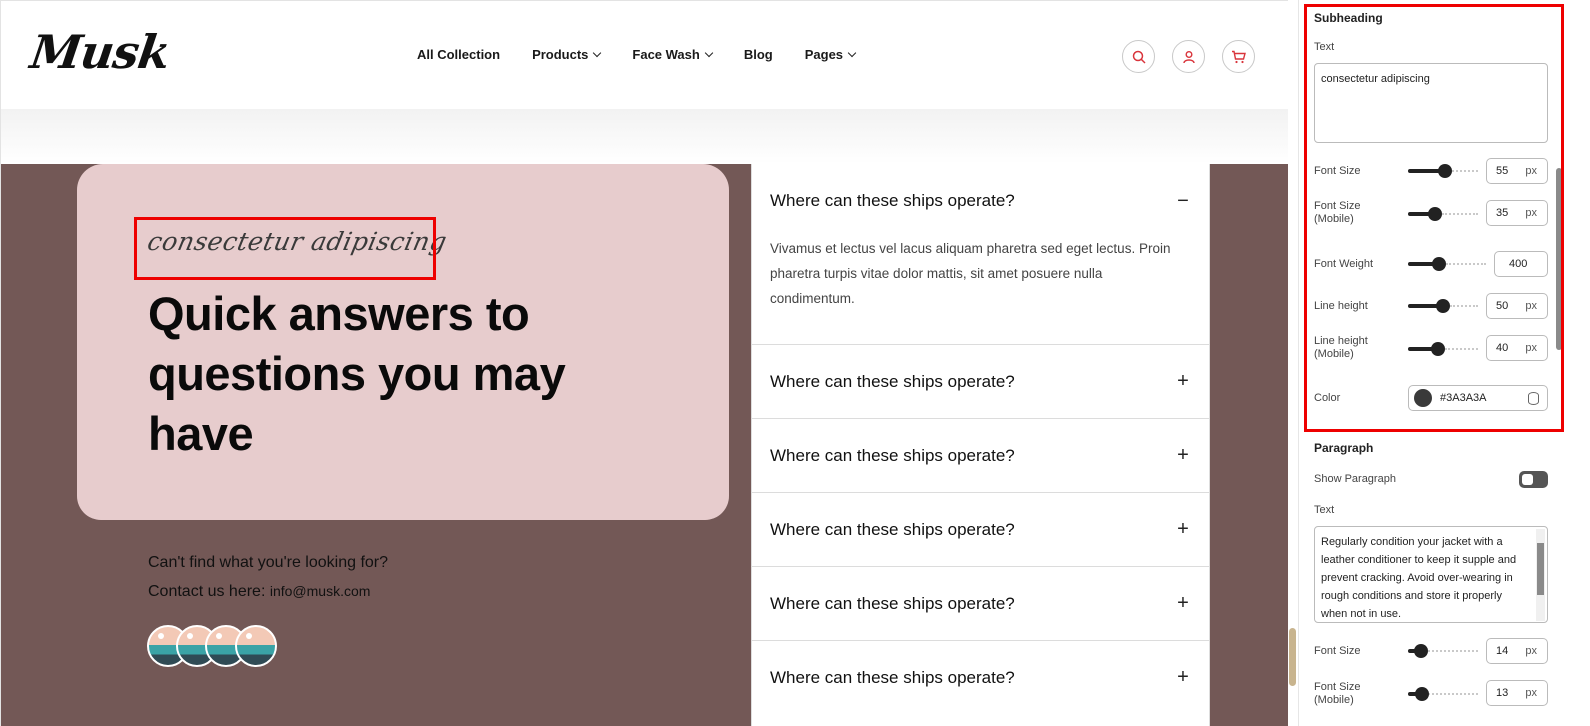 Image resolution: width=1590 pixels, height=726 pixels. Describe the element at coordinates (1517, 213) in the screenshot. I see `font-size-mobile-input: 35 px` at that location.